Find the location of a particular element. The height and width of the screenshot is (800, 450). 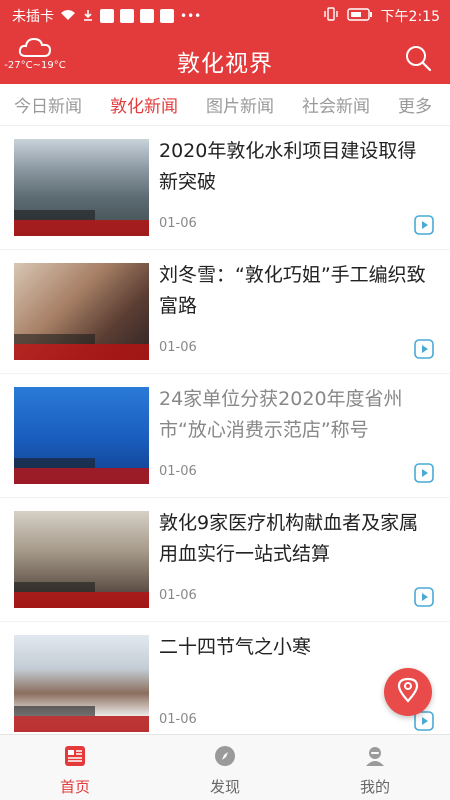

app-title: 敦化视界 is located at coordinates (225, 64).